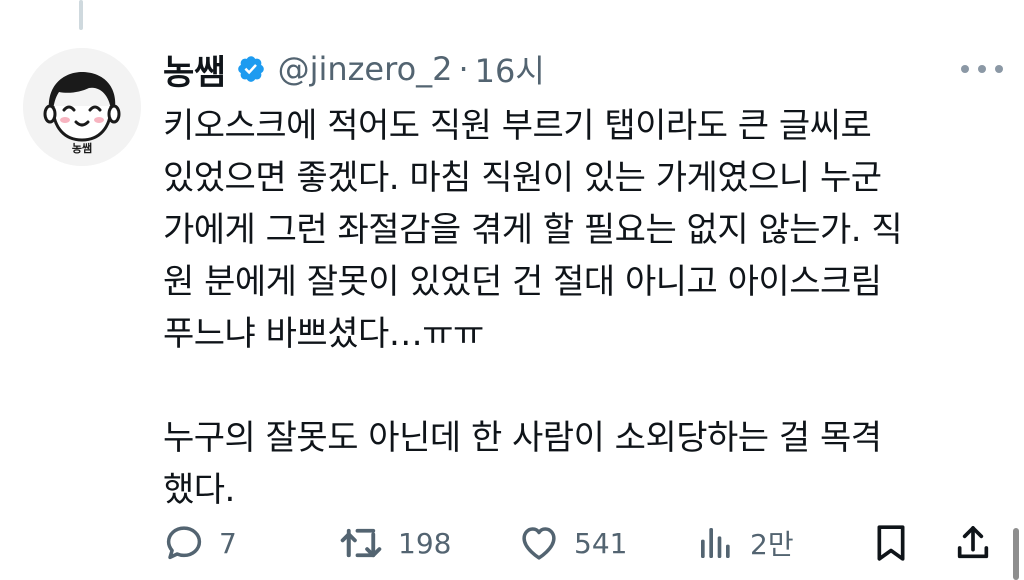 The height and width of the screenshot is (580, 1024). What do you see at coordinates (522, 438) in the screenshot?
I see `tweet-text-line: 누구의 잘못도 아닌데 한 사람이 소외당하는 걸 목격` at bounding box center [522, 438].